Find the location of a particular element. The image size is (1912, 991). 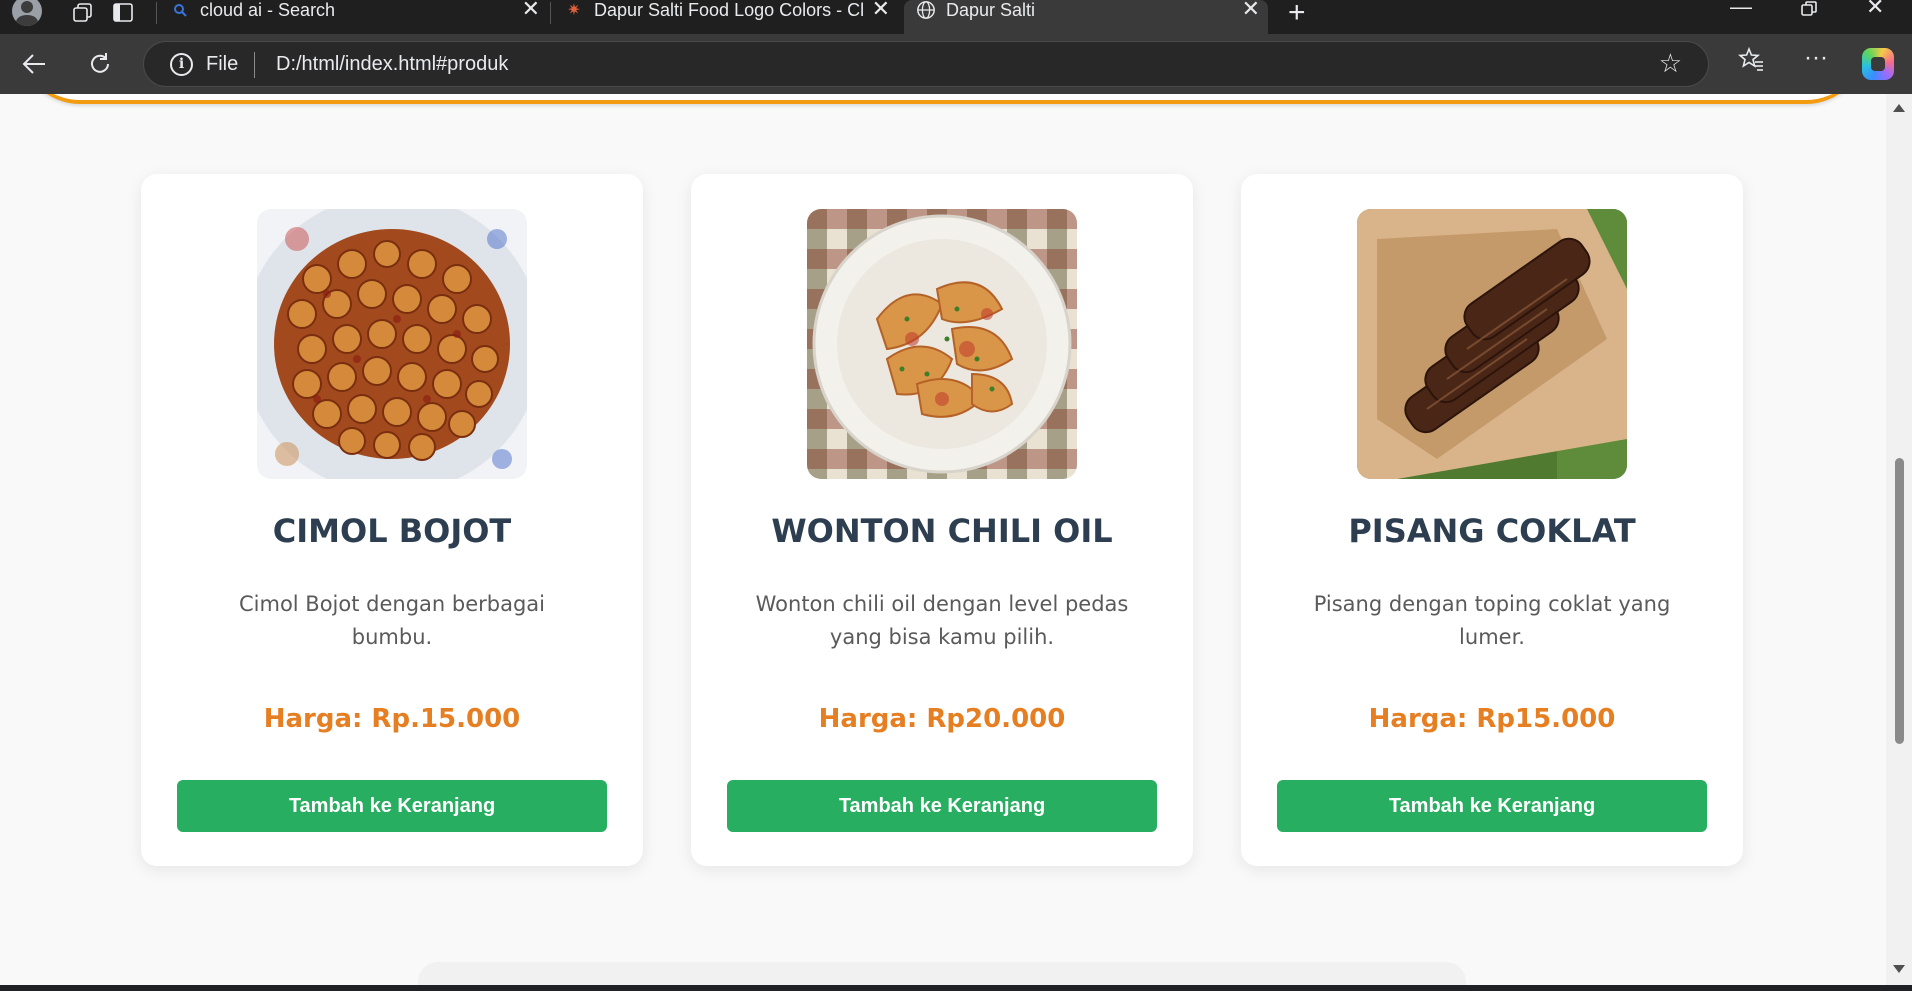

search-icon is located at coordinates (180, 10).